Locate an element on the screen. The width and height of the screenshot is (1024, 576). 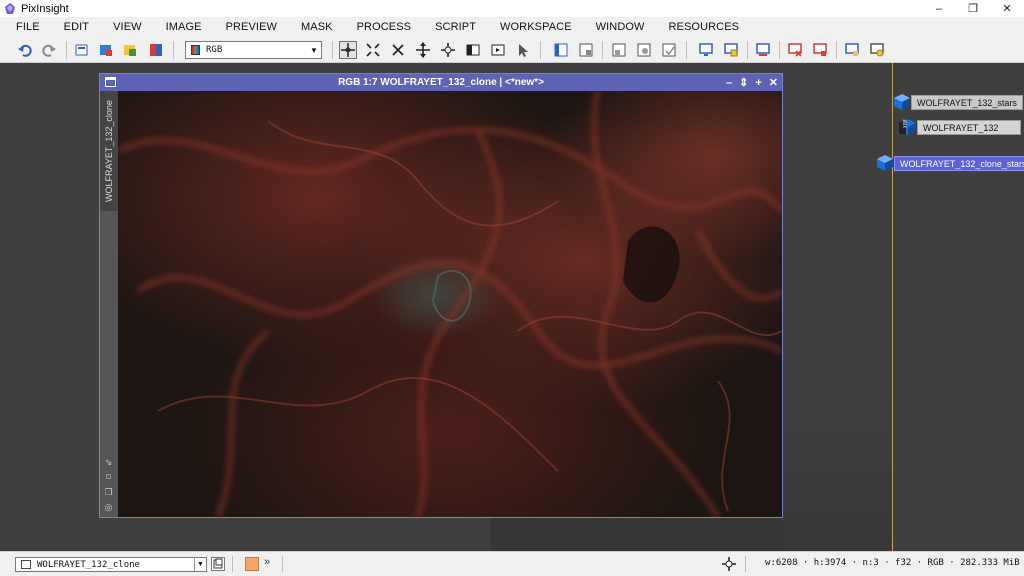
close-view-icon is located at coordinates (795, 50).